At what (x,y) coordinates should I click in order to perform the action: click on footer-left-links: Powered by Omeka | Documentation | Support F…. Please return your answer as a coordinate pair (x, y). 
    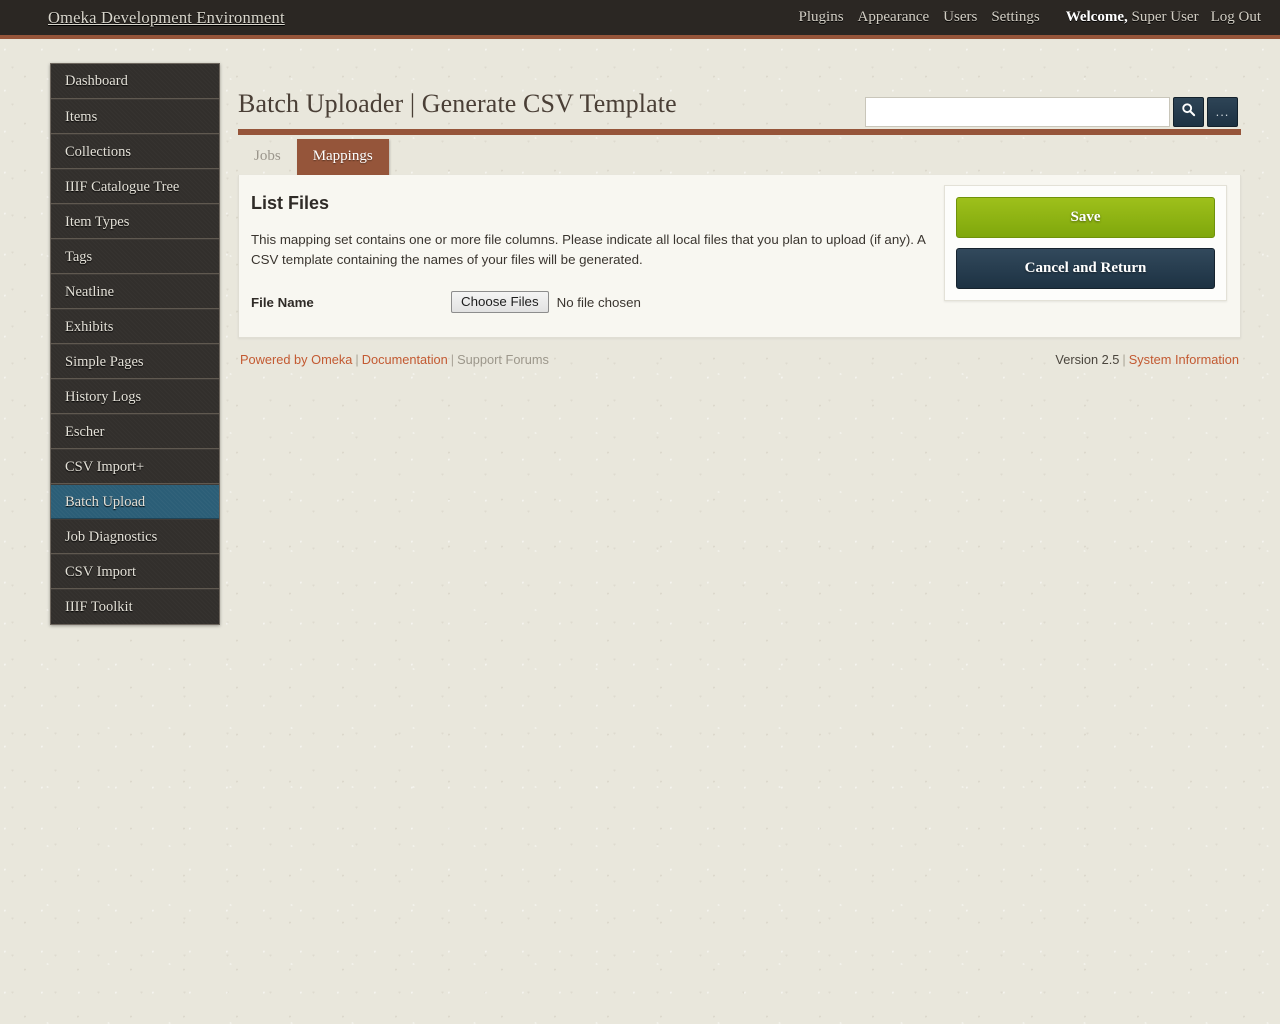
    Looking at the image, I should click on (394, 359).